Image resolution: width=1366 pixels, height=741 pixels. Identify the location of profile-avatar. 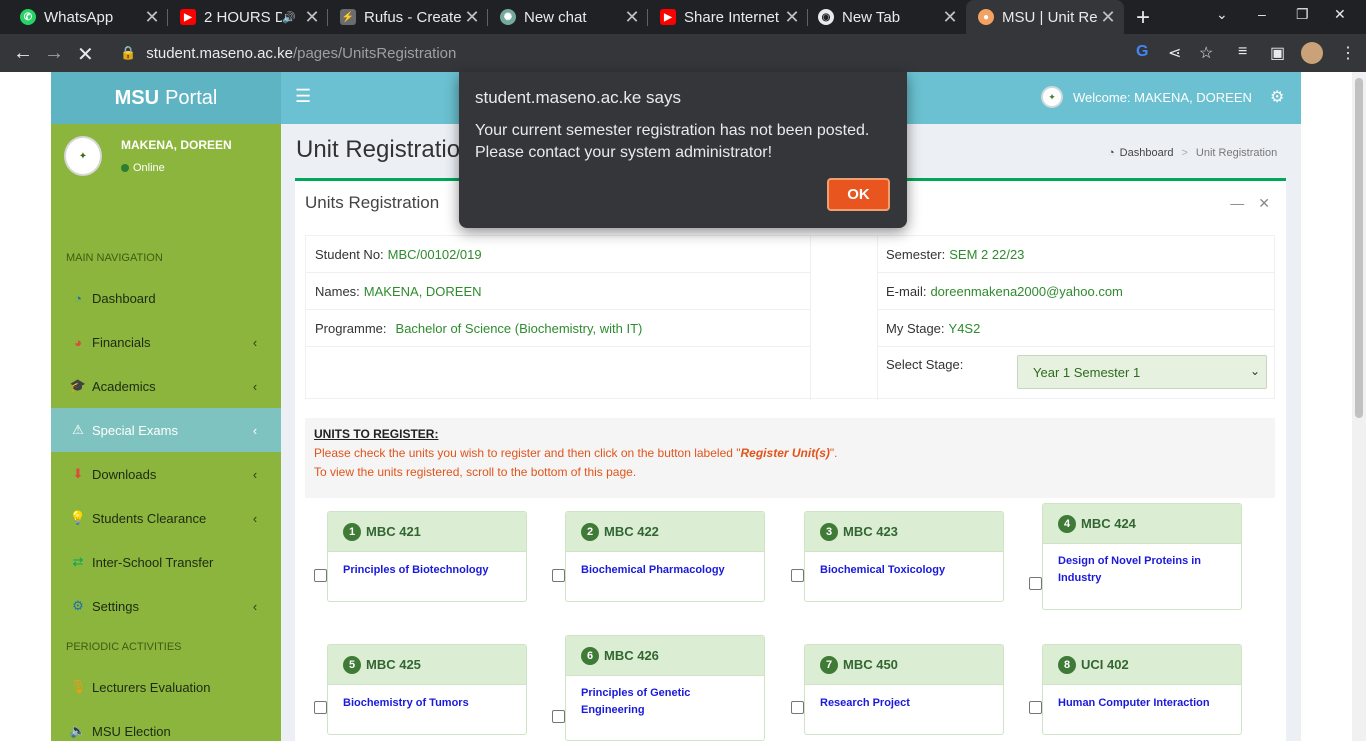
(1312, 53).